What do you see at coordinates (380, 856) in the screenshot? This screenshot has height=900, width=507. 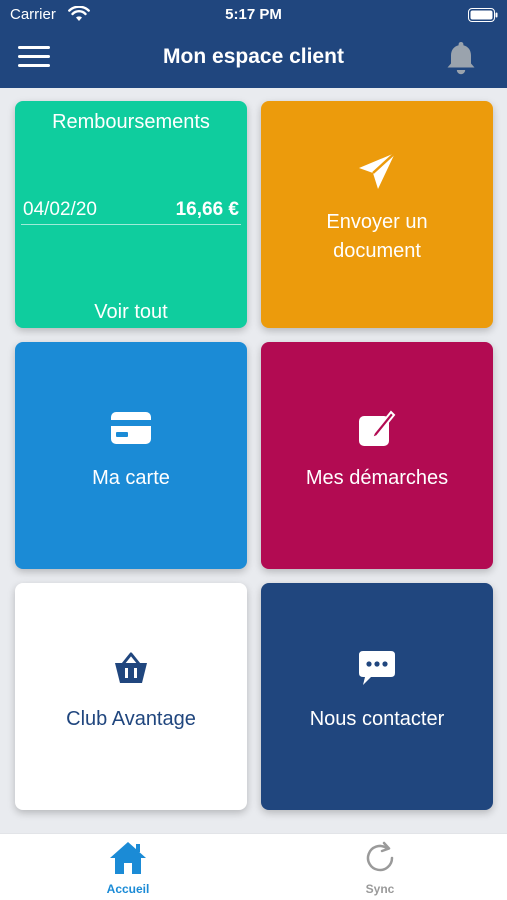 I see `sync-icon` at bounding box center [380, 856].